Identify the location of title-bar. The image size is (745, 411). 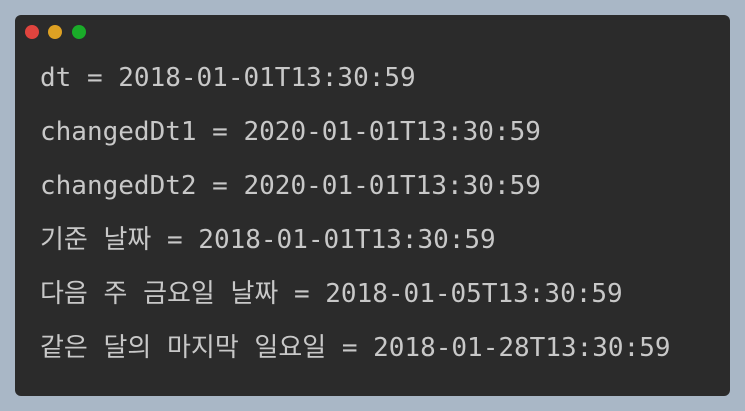
(372, 32).